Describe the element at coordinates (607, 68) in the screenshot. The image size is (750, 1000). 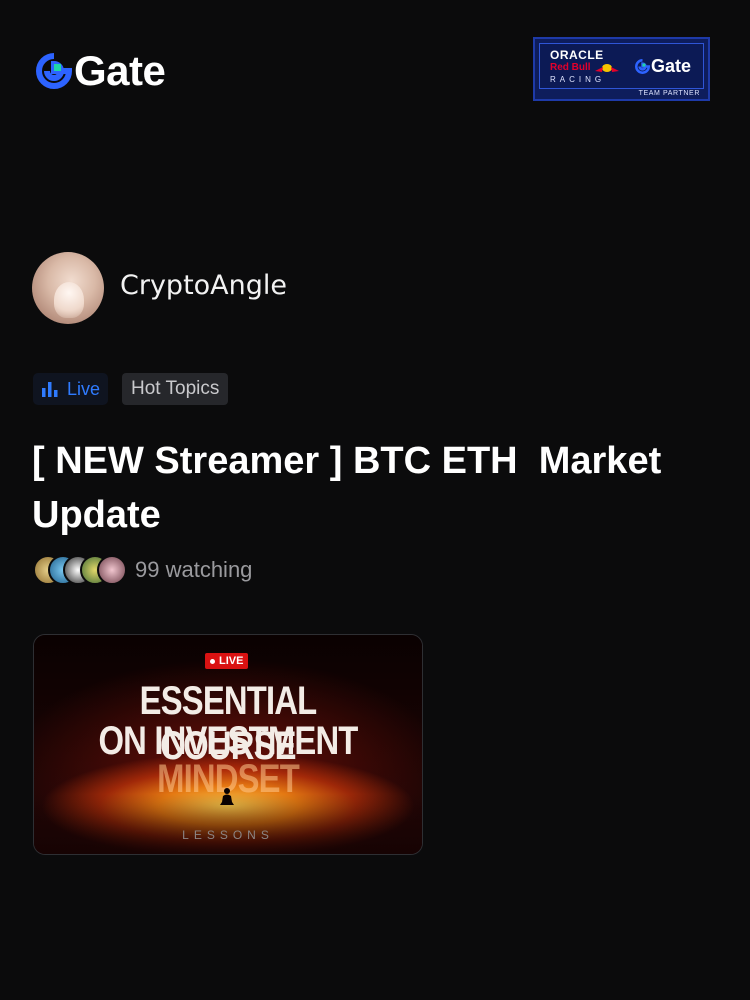
I see `redbull-bulls-icon` at that location.